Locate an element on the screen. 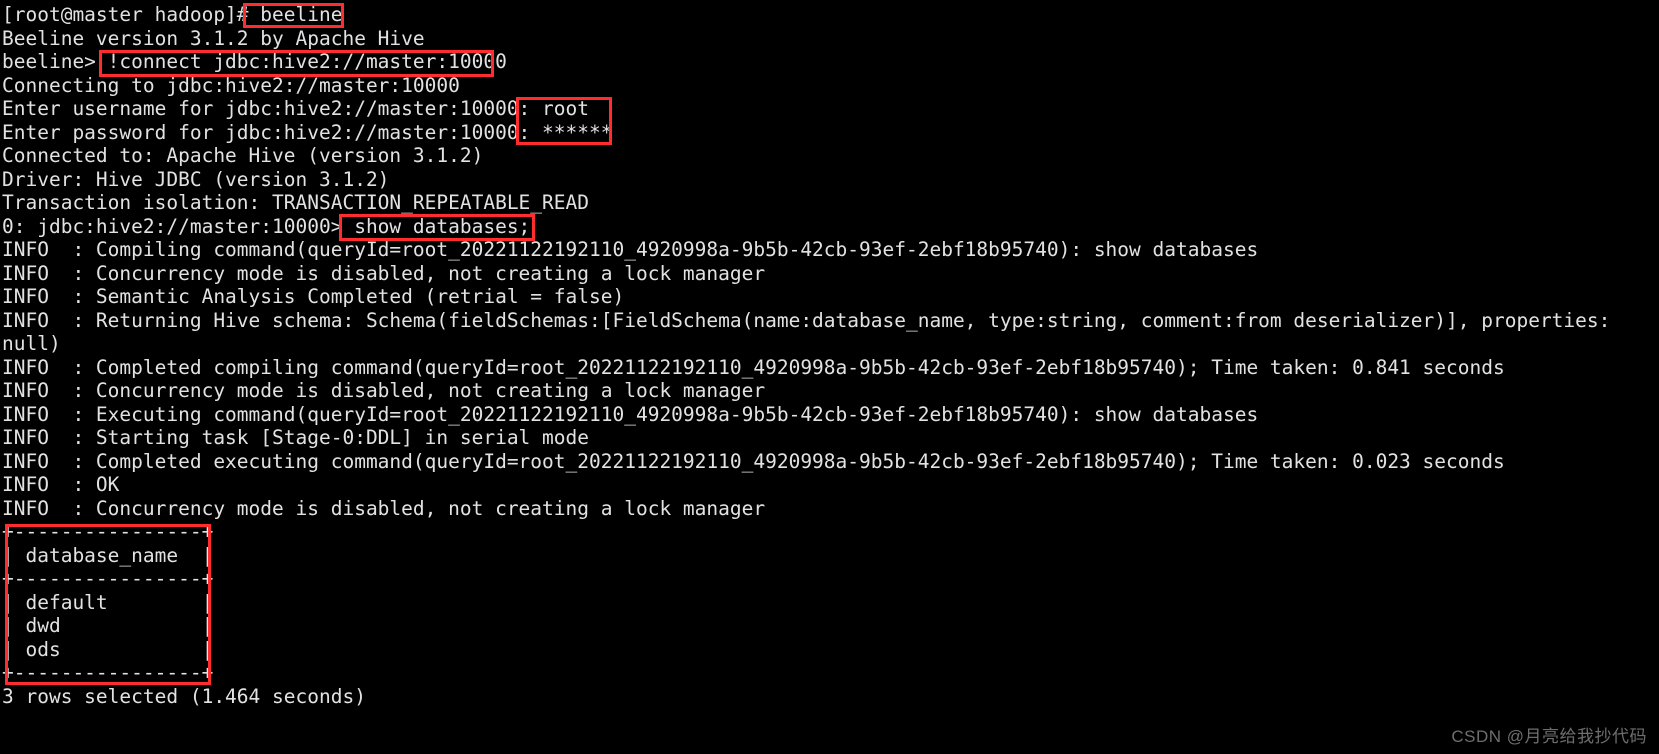  terminal-line: Beeline version 3.1.2 by Apache Hive is located at coordinates (213, 38).